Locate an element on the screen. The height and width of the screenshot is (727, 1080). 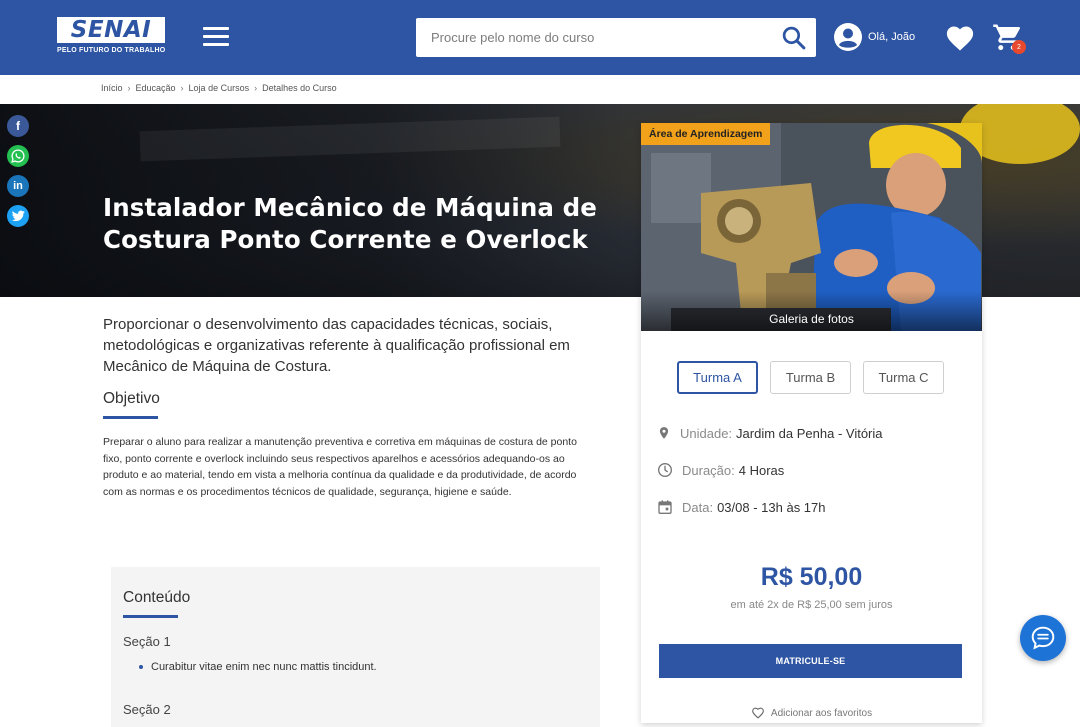
hamburger-menu-icon is located at coordinates (216, 37).